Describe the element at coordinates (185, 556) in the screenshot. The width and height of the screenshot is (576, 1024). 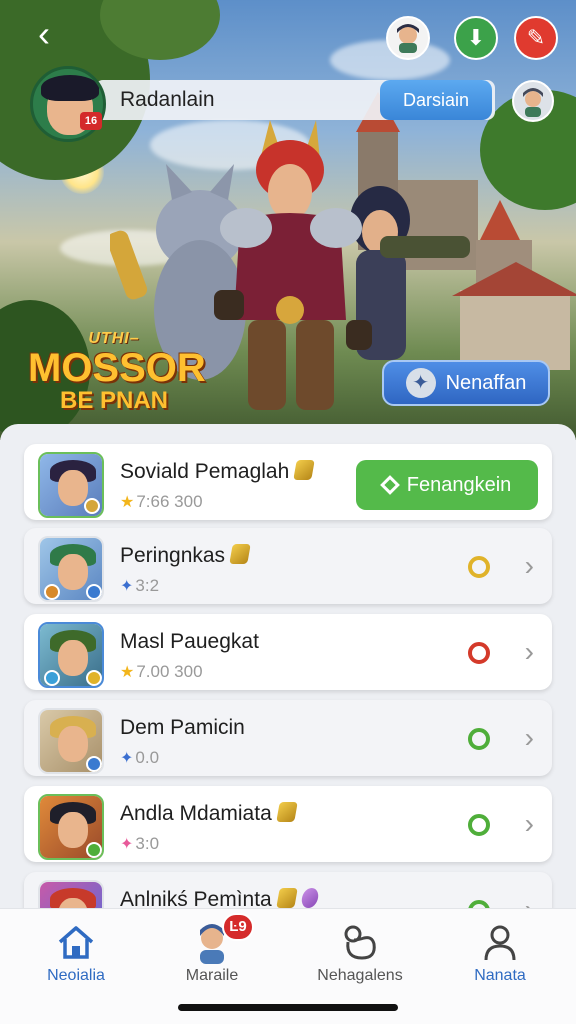
I see `game-title: Peringnkas` at that location.